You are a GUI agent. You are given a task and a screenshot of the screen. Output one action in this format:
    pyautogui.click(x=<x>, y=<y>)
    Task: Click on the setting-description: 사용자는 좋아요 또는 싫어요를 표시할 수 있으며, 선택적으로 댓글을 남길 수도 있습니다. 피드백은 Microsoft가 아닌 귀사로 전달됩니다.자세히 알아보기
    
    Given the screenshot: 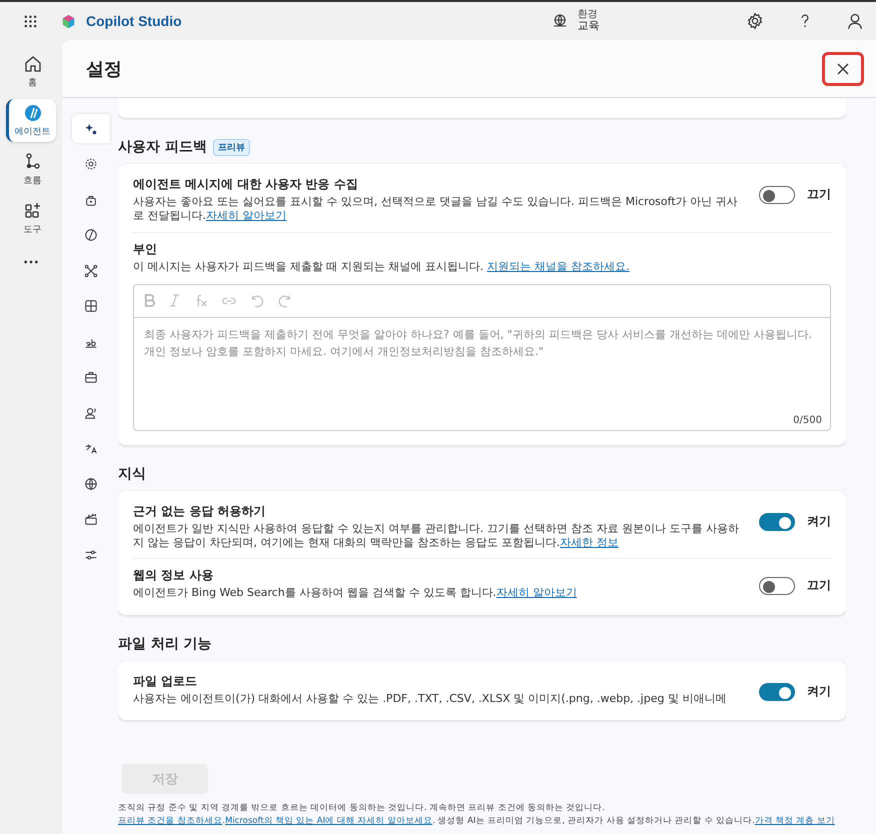 What is the action you would take?
    pyautogui.click(x=436, y=209)
    